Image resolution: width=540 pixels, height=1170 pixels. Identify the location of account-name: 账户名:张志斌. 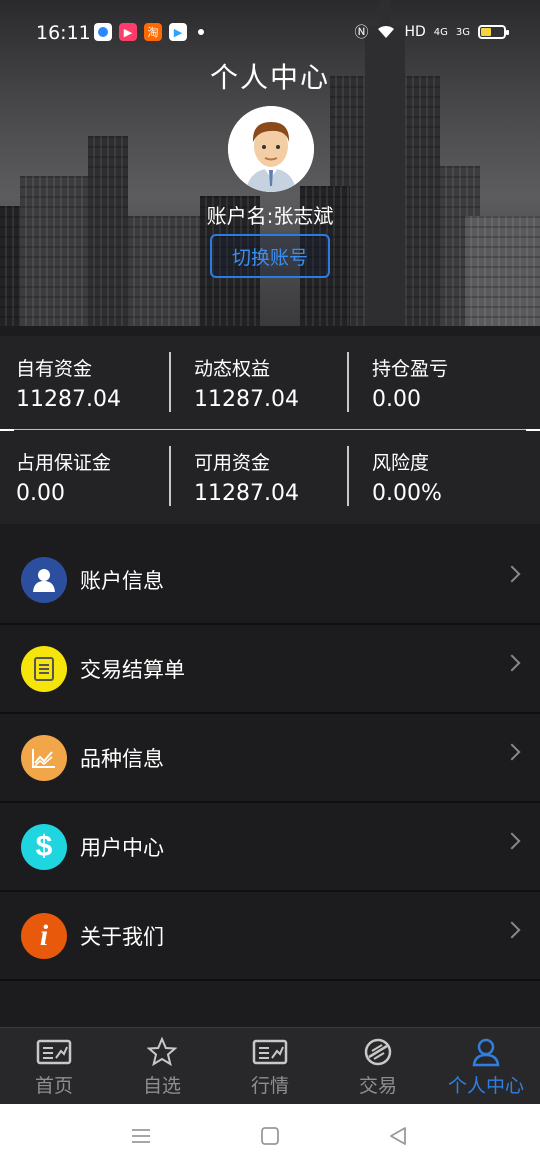
(270, 216).